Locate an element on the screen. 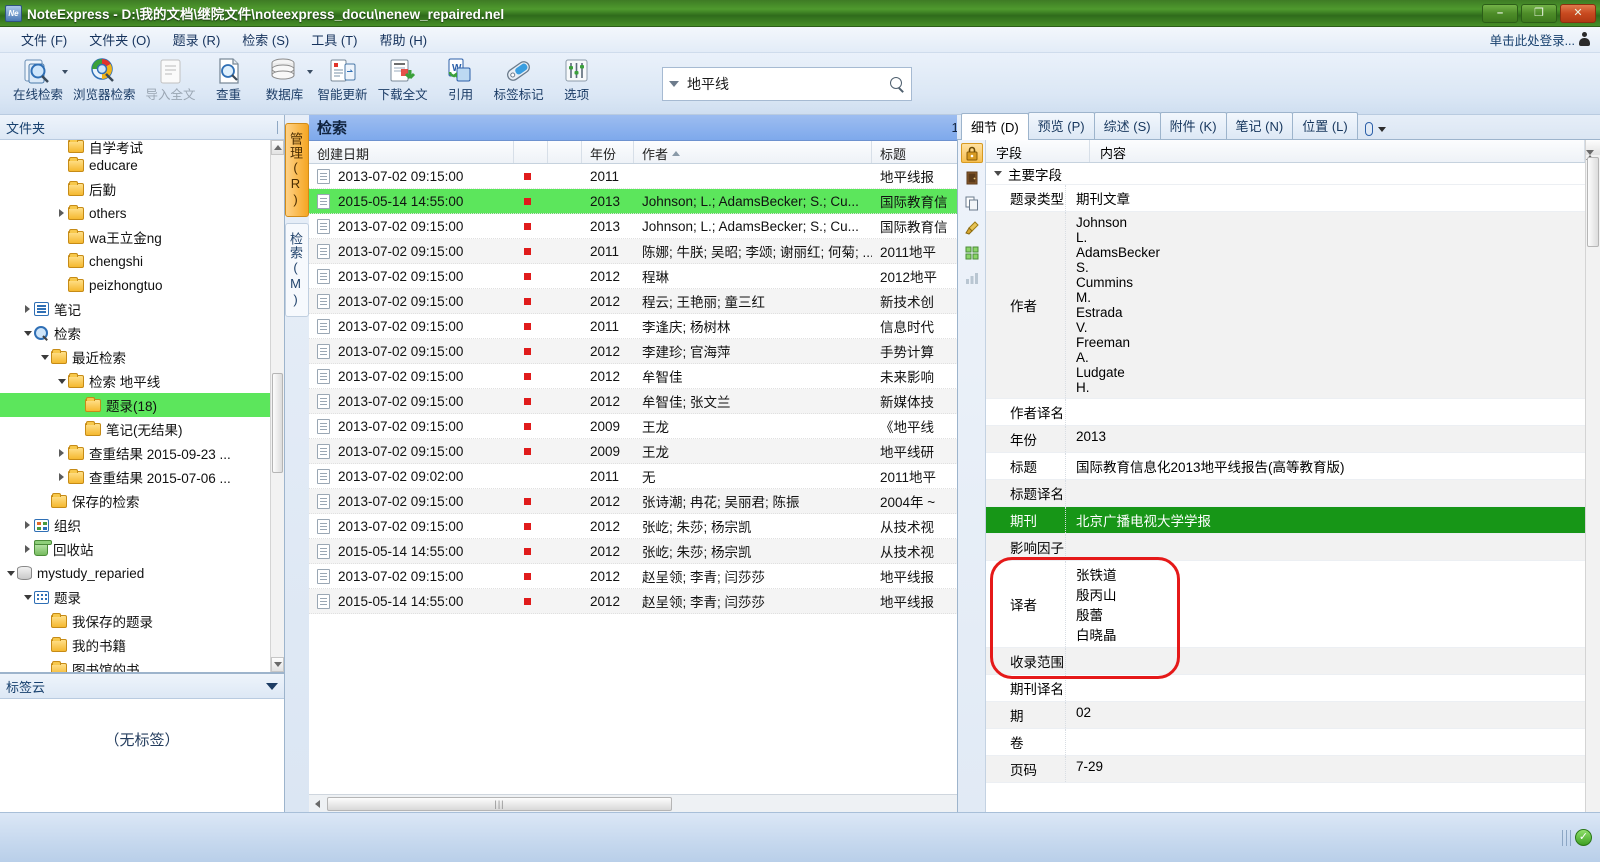 Image resolution: width=1600 pixels, height=862 pixels. tab-attachment: 附件 (K) is located at coordinates (1193, 125).